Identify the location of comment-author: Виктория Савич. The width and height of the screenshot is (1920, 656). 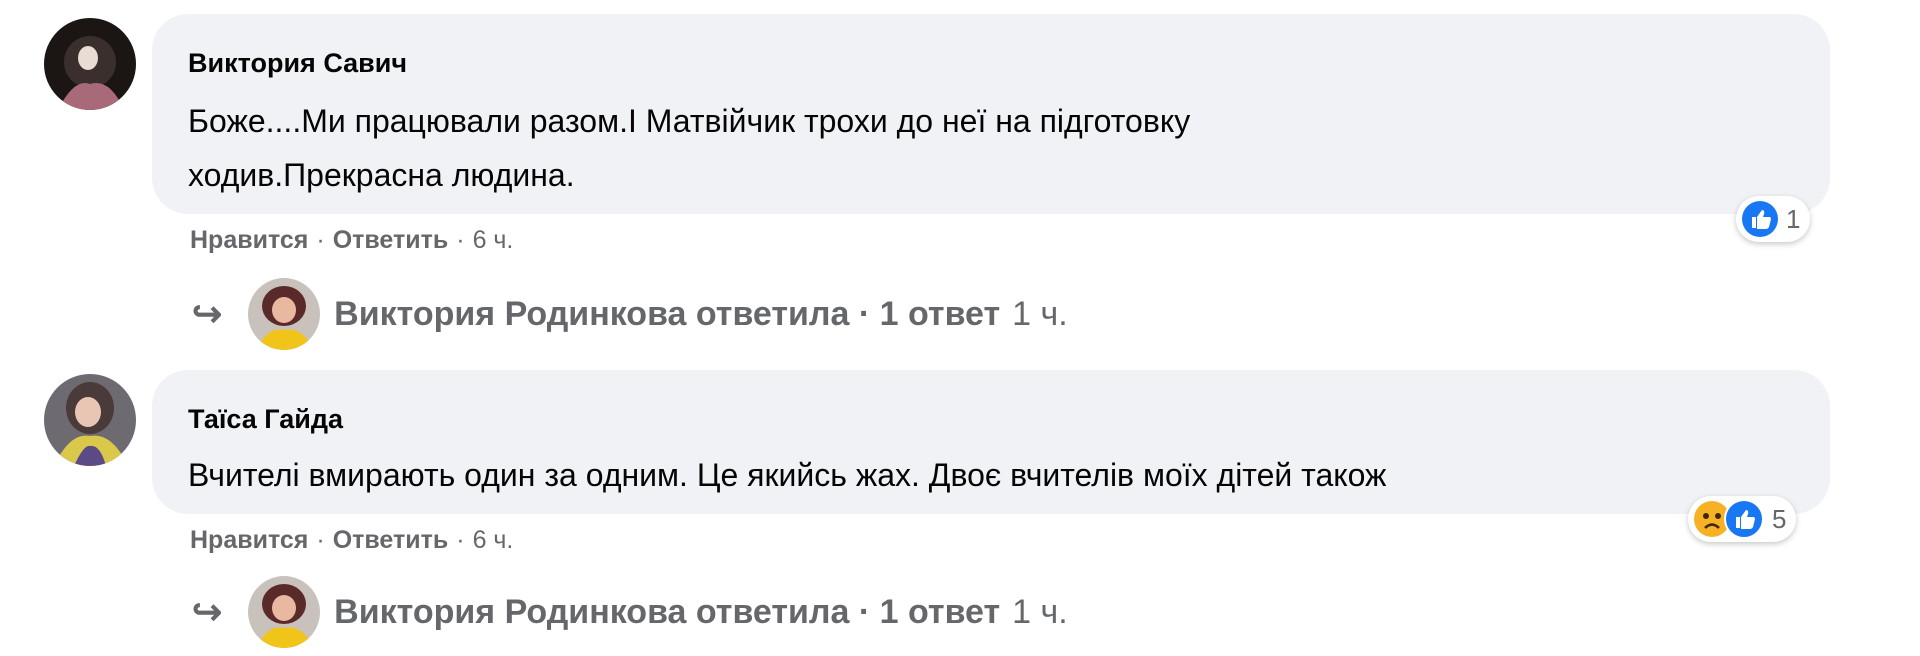
(297, 63).